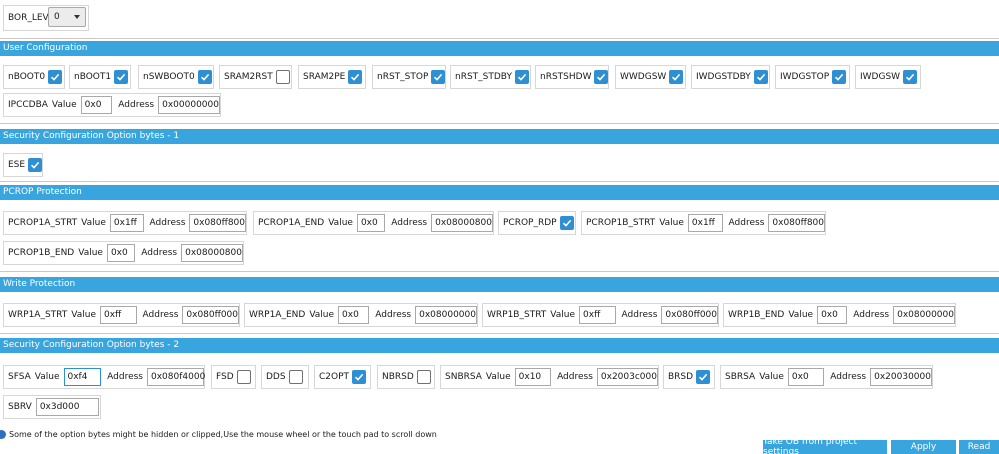  What do you see at coordinates (462, 223) in the screenshot?
I see `pcrop1a-end-address-input: 0x08000800` at bounding box center [462, 223].